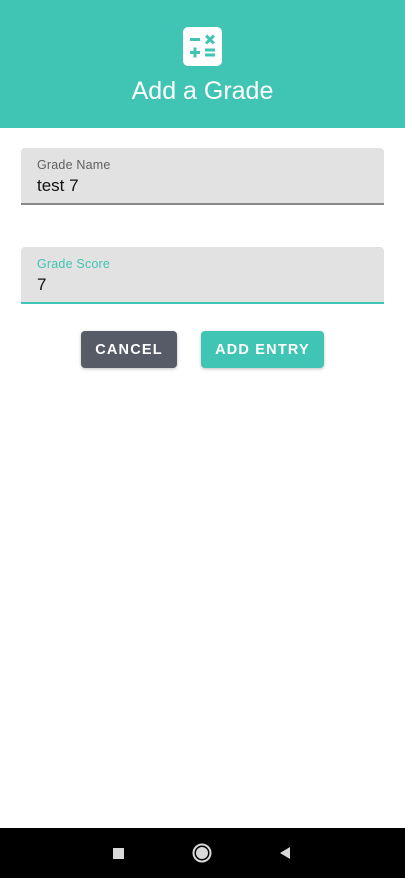 This screenshot has height=878, width=405. I want to click on grade-name-field: Grade Name test 7, so click(202, 176).